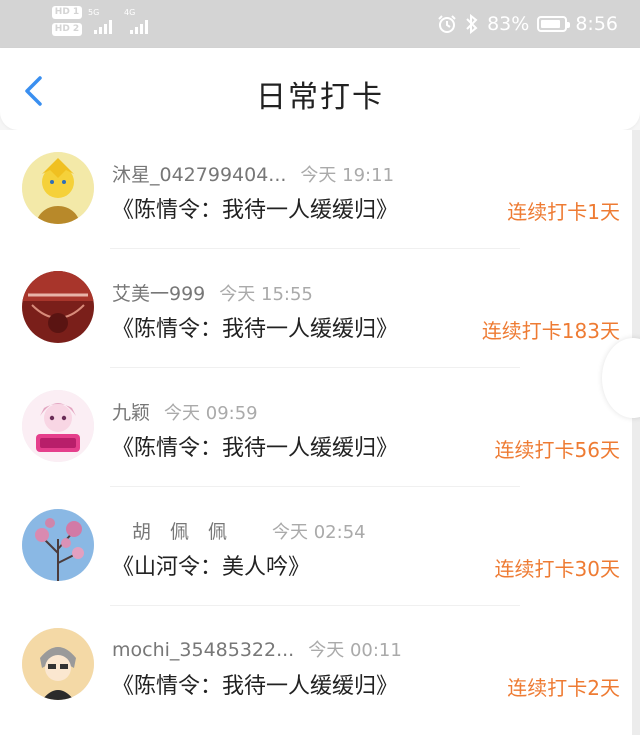  Describe the element at coordinates (212, 292) in the screenshot. I see `entry-meta: 艾美一999 今天 15:55` at that location.